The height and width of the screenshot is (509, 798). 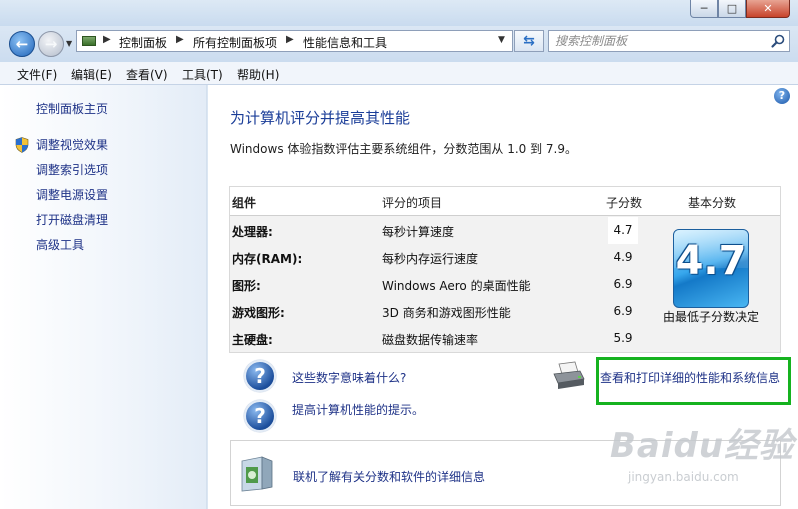 I want to click on header-component: 组件, so click(x=244, y=203).